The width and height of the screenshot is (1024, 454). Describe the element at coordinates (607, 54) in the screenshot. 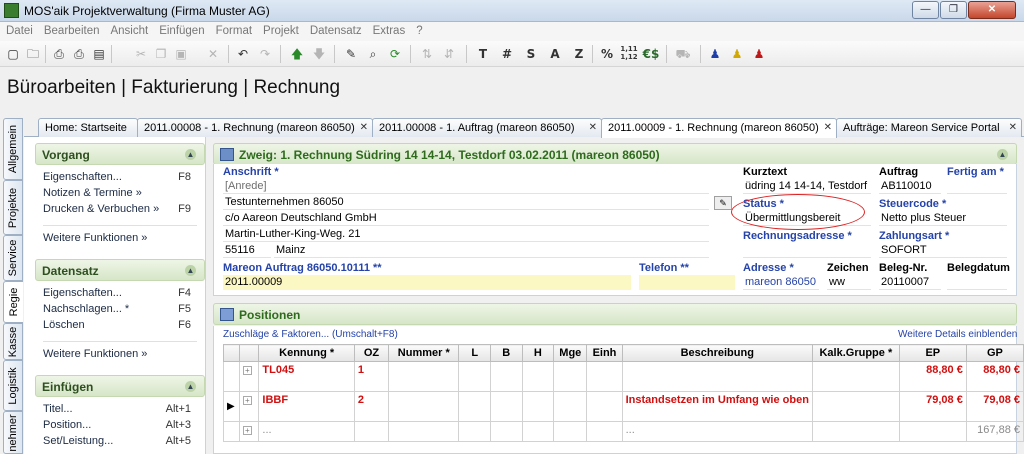

I see `format-percent-button: %` at that location.